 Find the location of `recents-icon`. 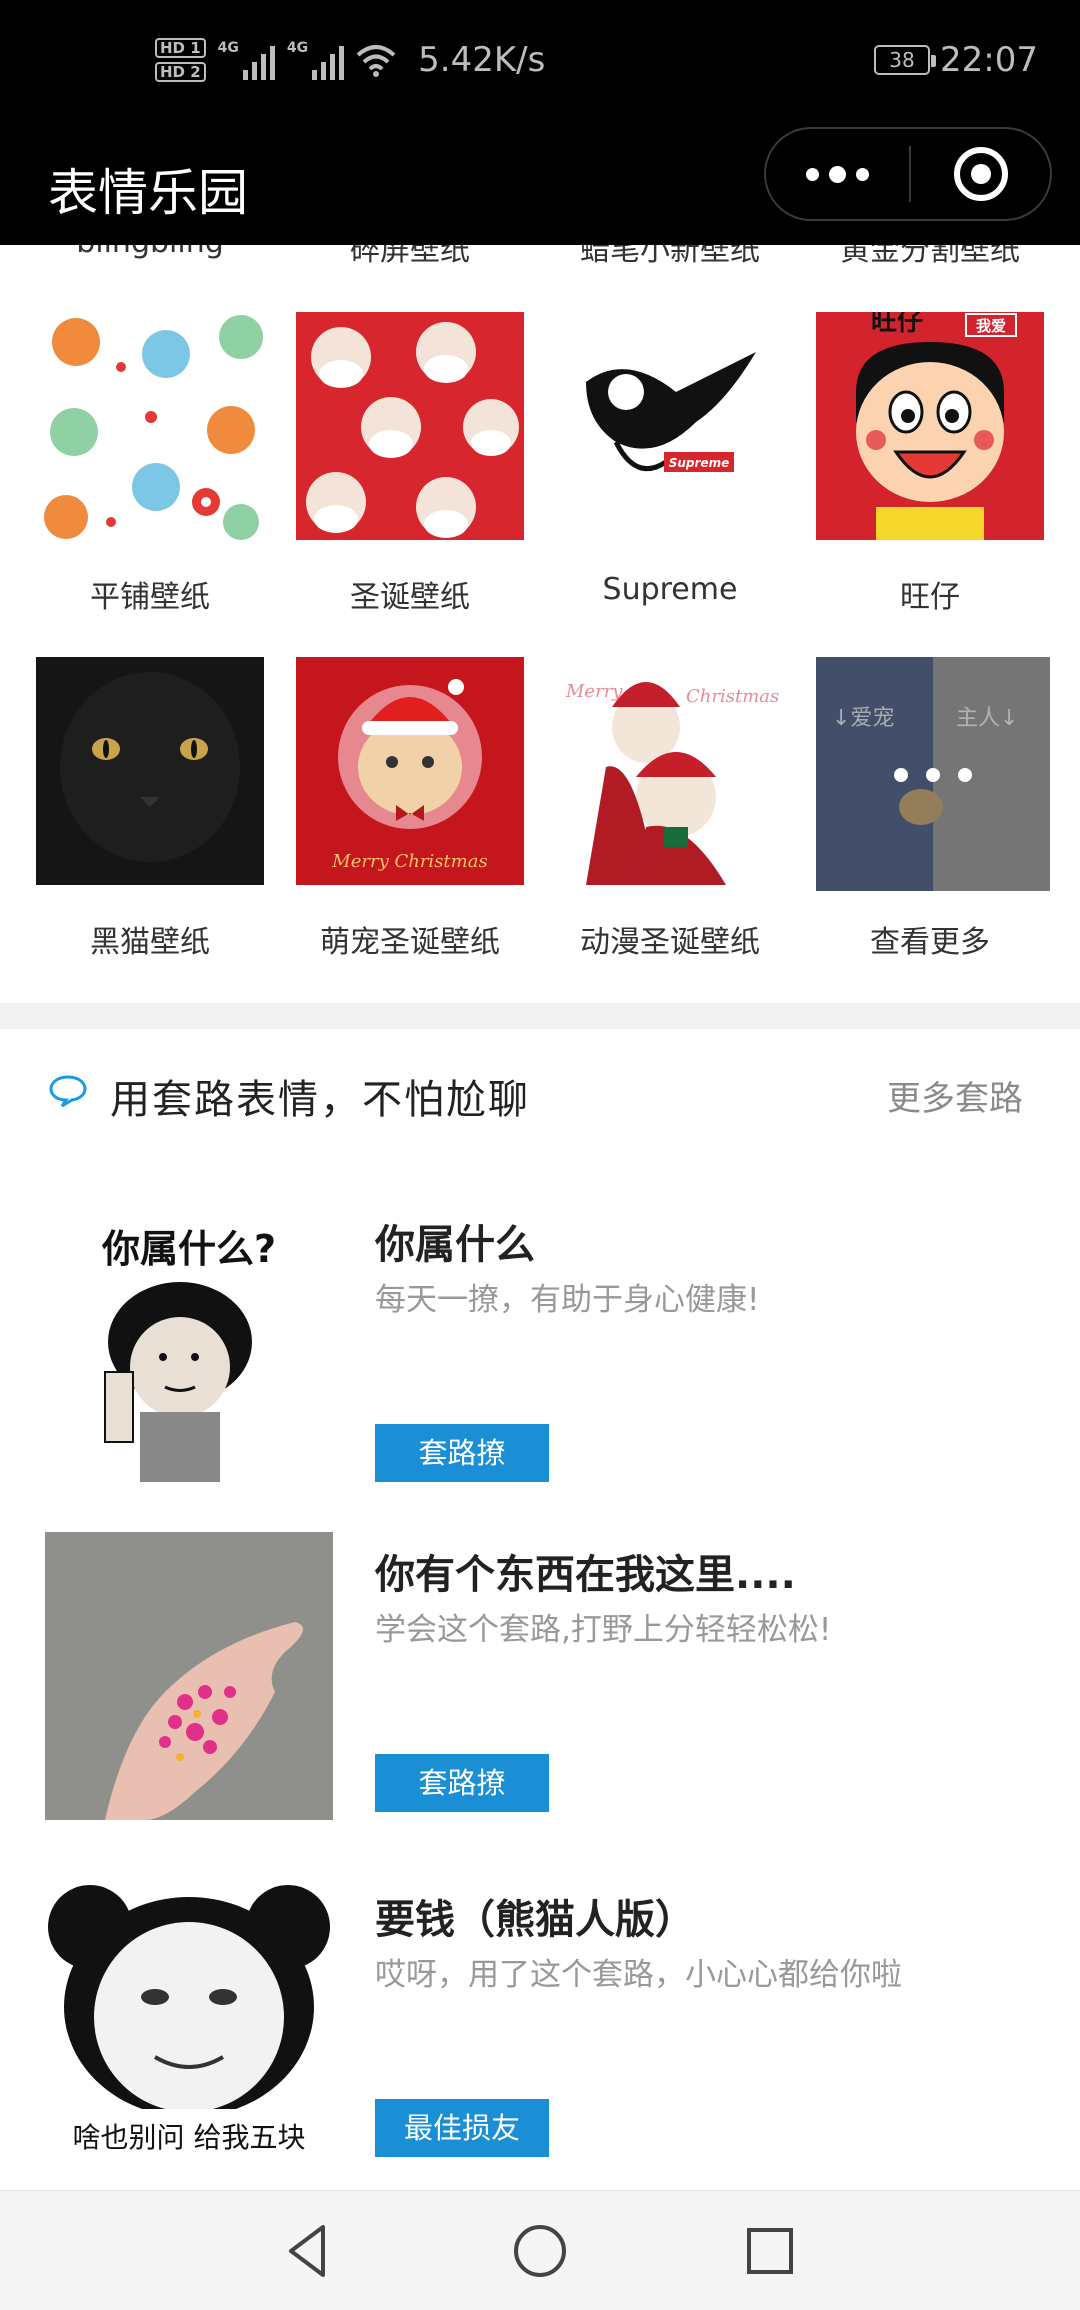

recents-icon is located at coordinates (770, 2251).